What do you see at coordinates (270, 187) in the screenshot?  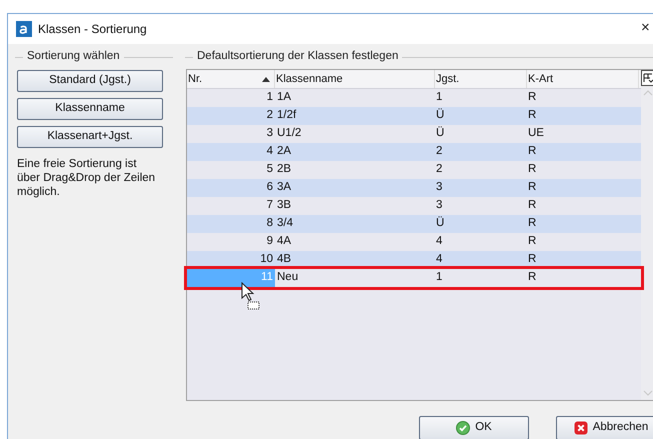 I see `table-cell-text: 6` at bounding box center [270, 187].